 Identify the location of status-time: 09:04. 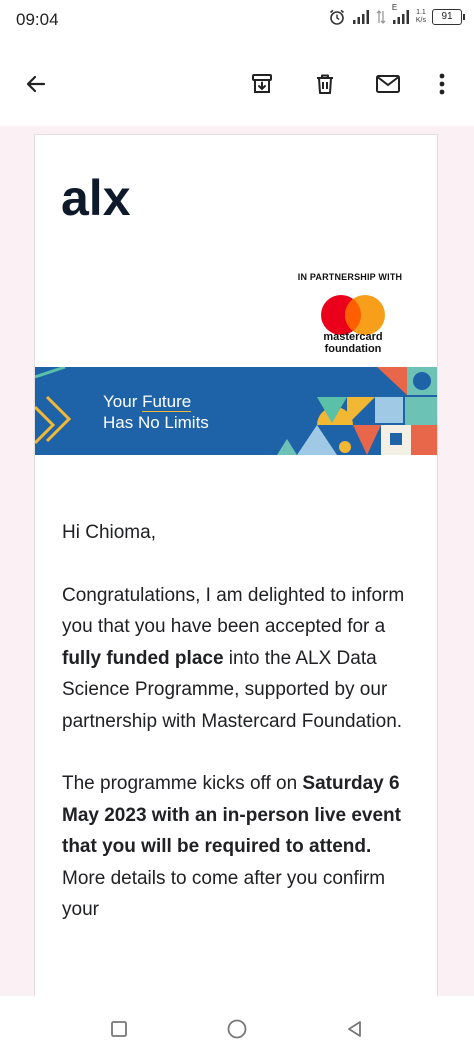
(37, 19).